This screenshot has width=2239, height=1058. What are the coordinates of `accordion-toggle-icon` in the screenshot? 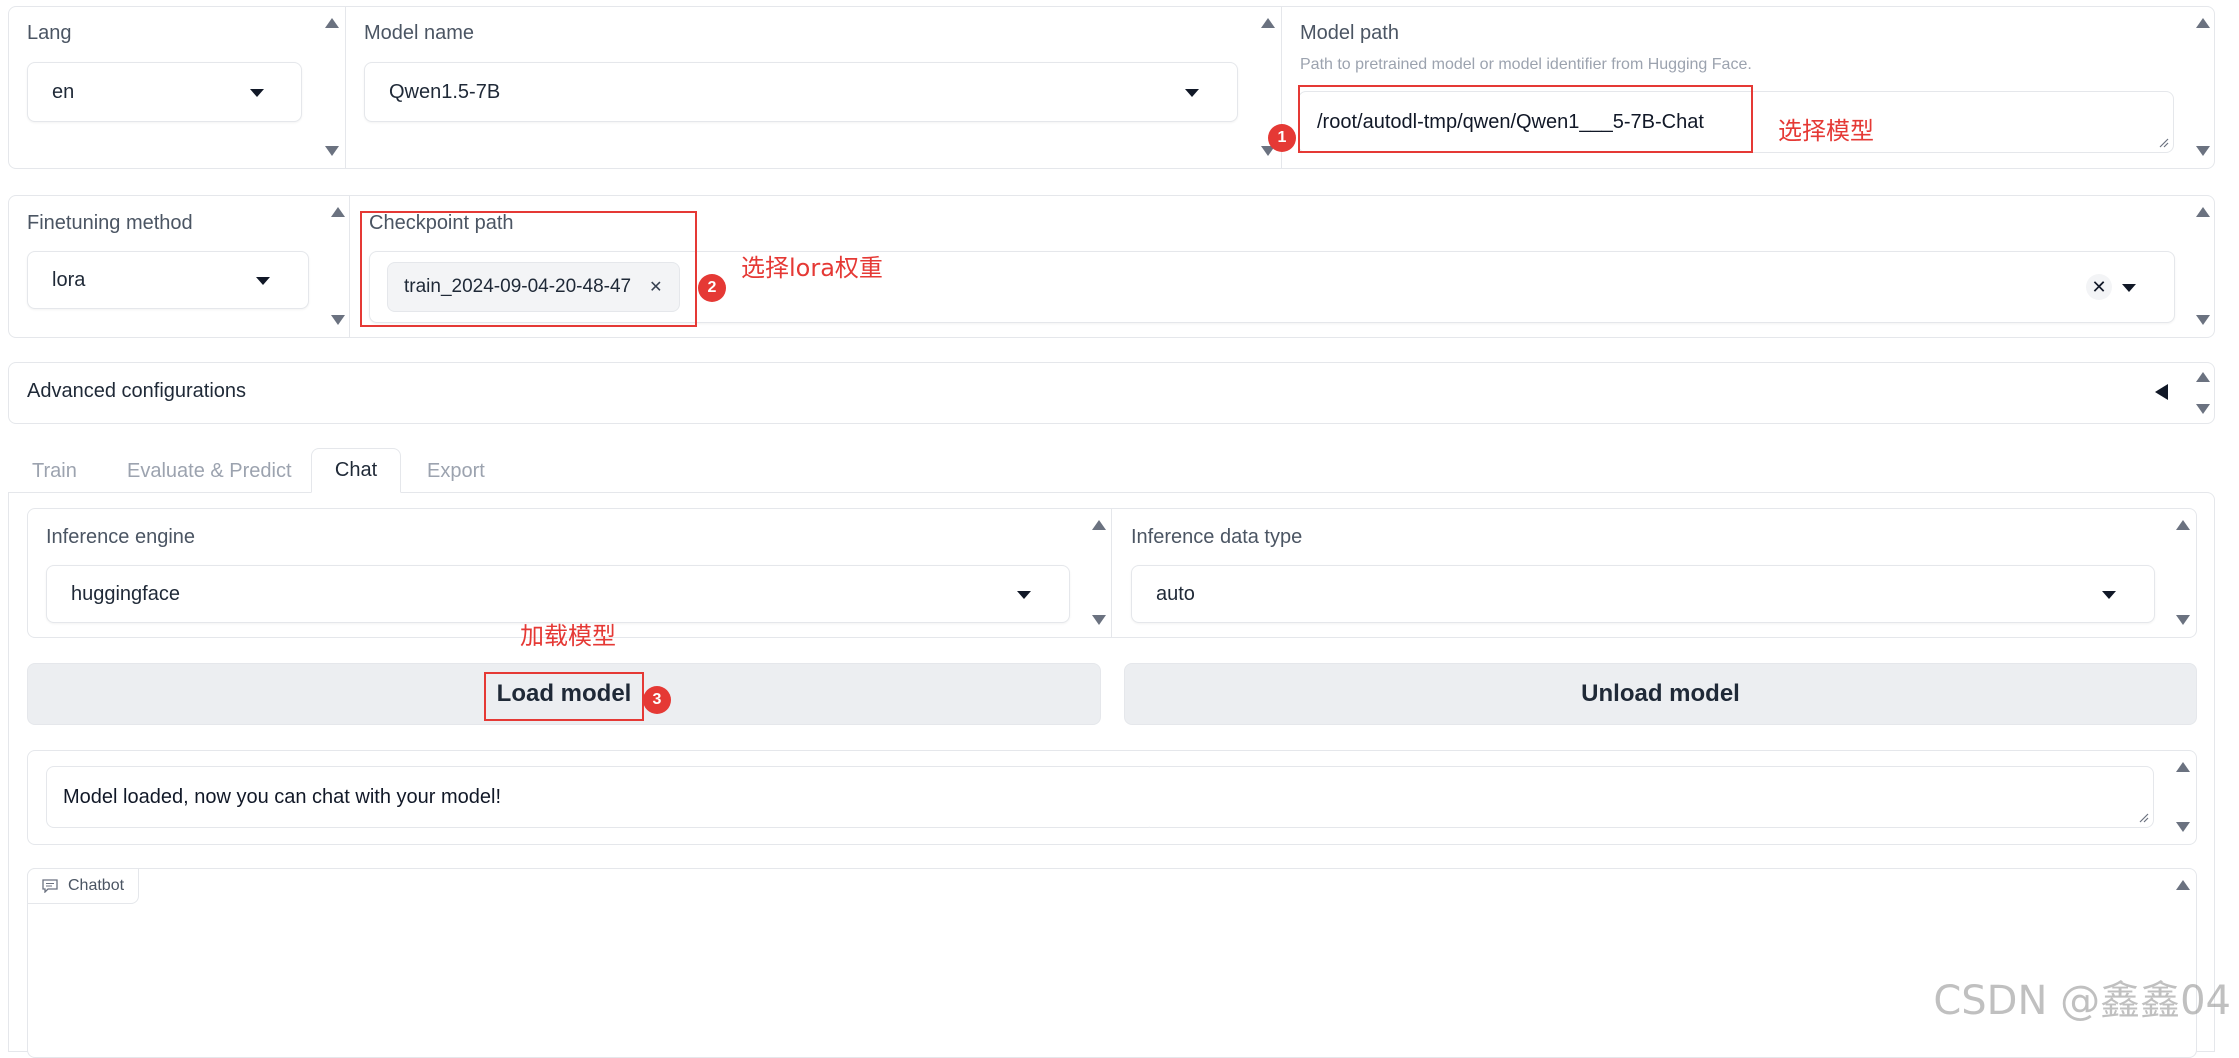 It's located at (2161, 392).